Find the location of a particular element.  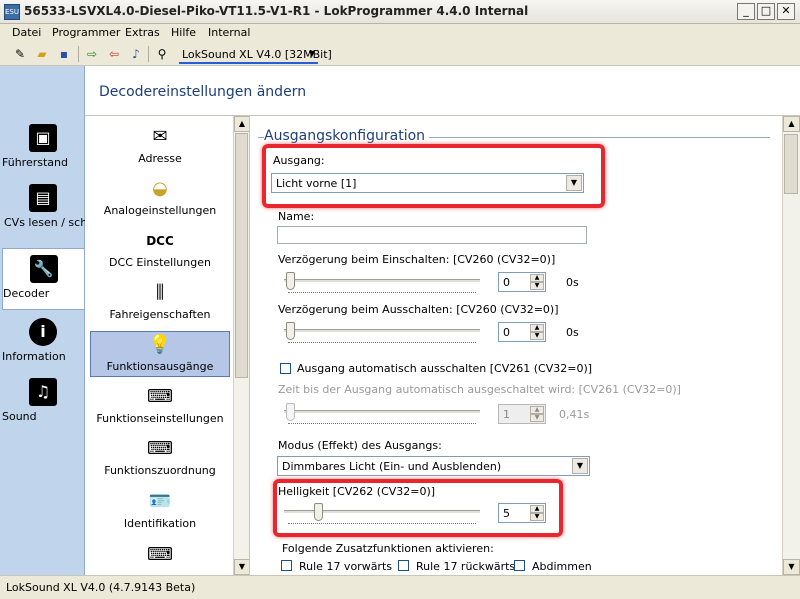

wrench-icon: 🔧 is located at coordinates (43, 269).